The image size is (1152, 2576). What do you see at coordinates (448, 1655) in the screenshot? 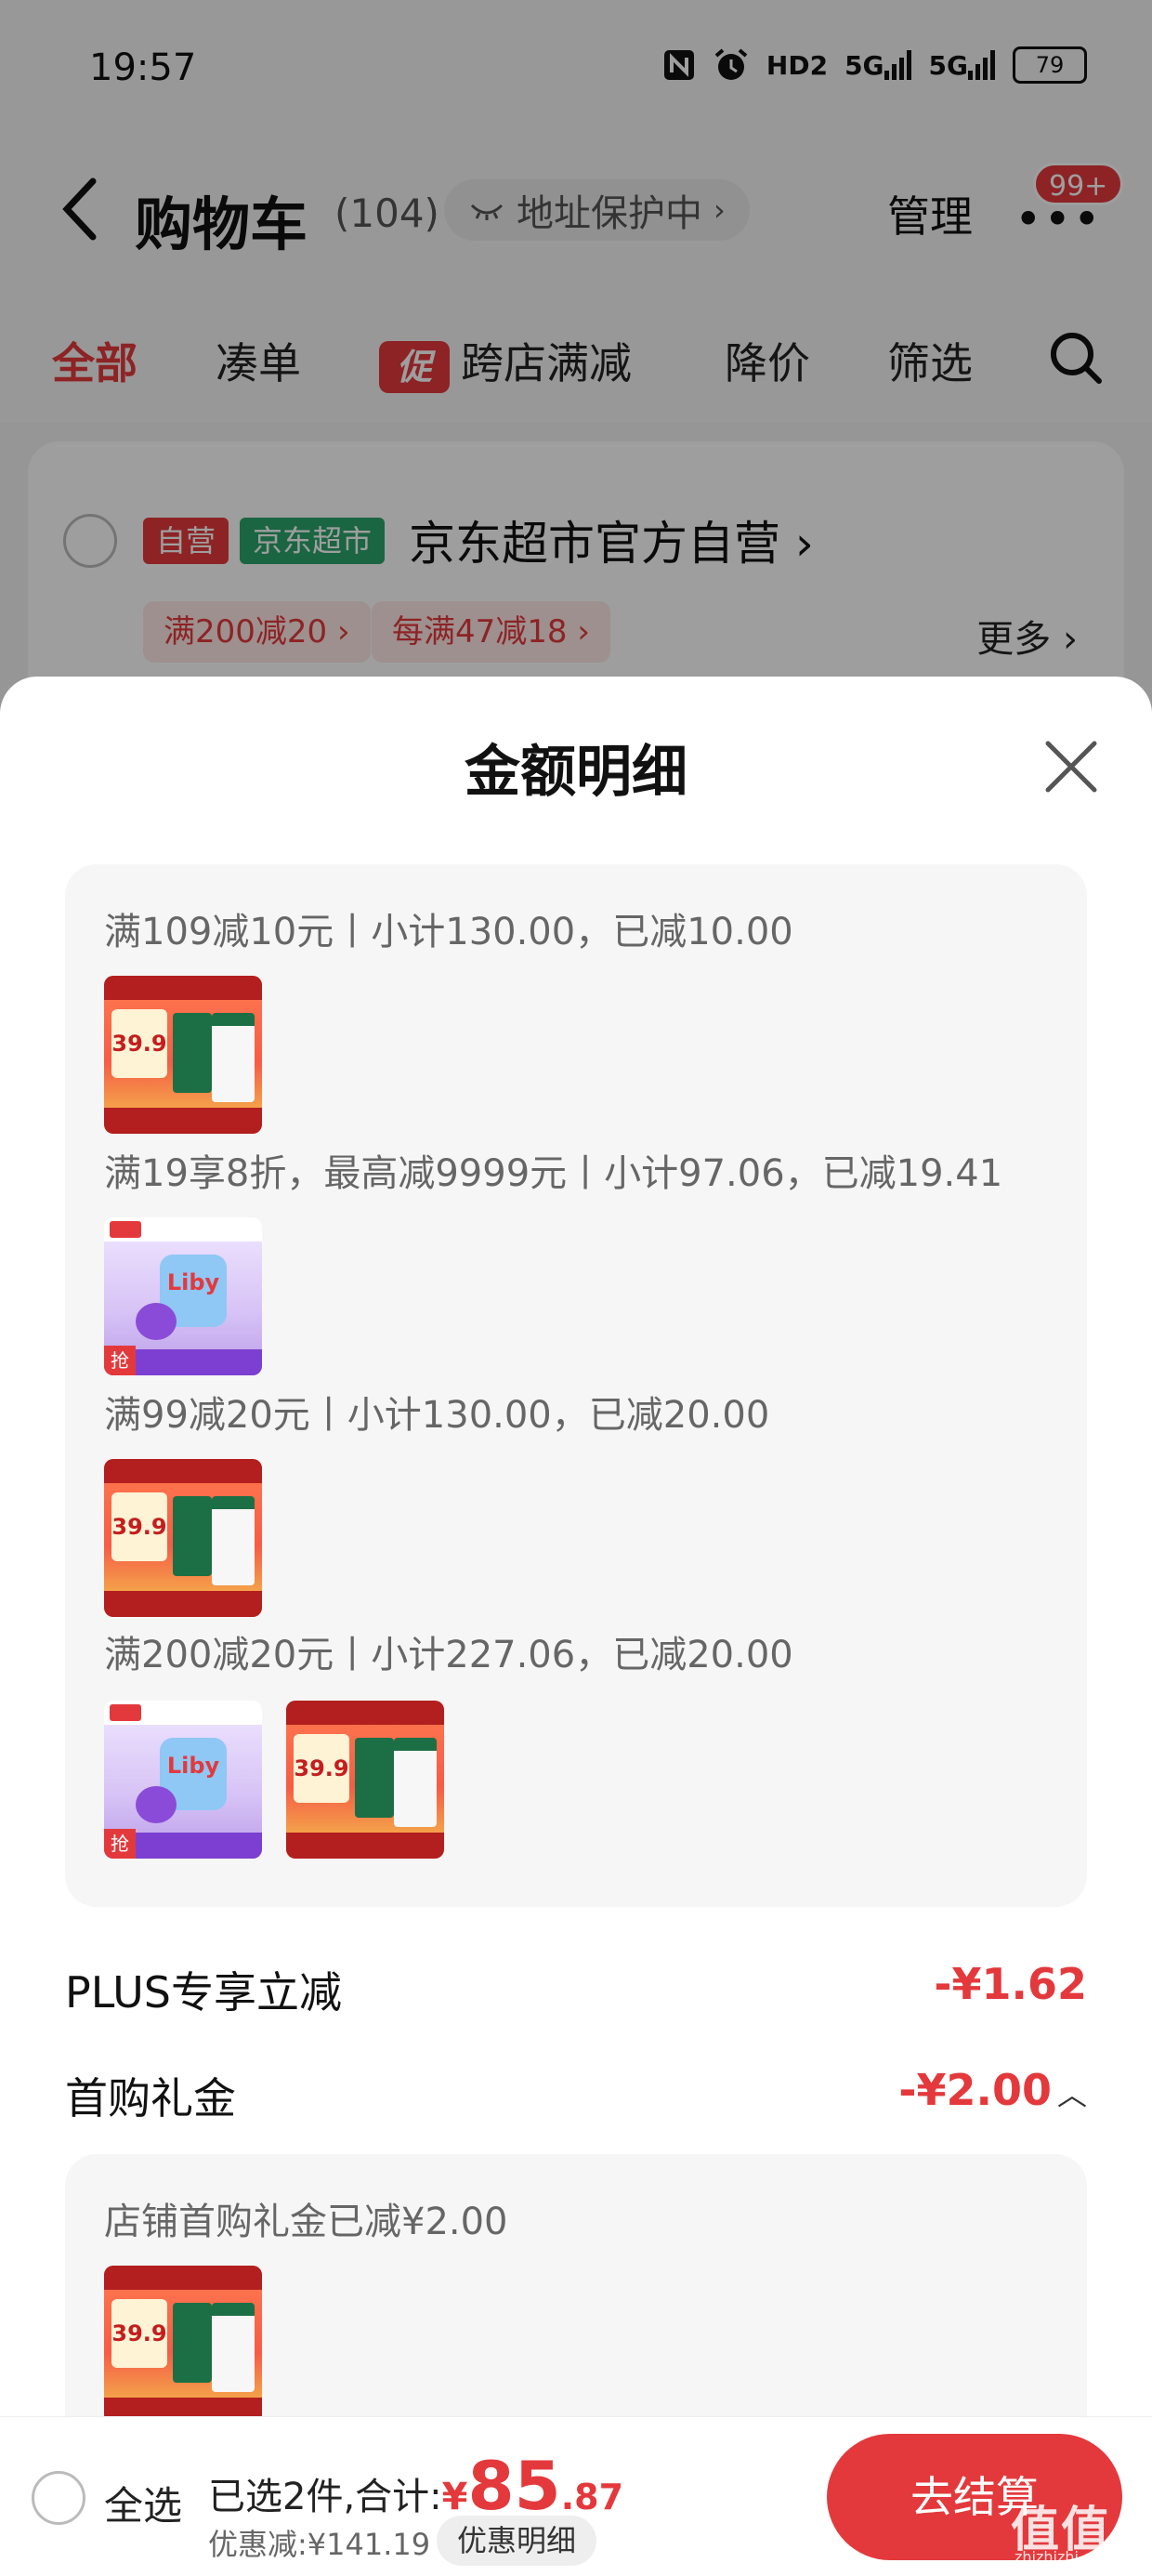
I see `promo-line: 满200减20元丨小计227.06，已减20.00` at bounding box center [448, 1655].